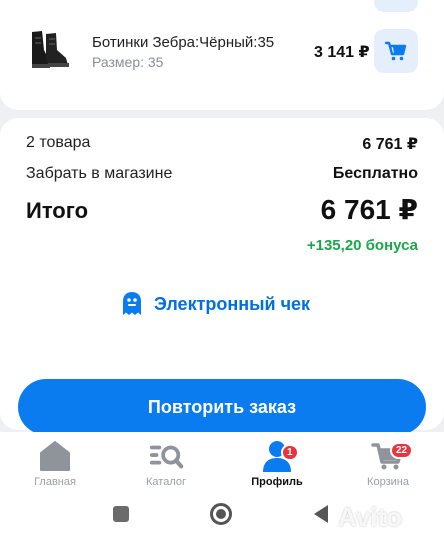 The width and height of the screenshot is (444, 540). I want to click on cart-icon, so click(395, 51).